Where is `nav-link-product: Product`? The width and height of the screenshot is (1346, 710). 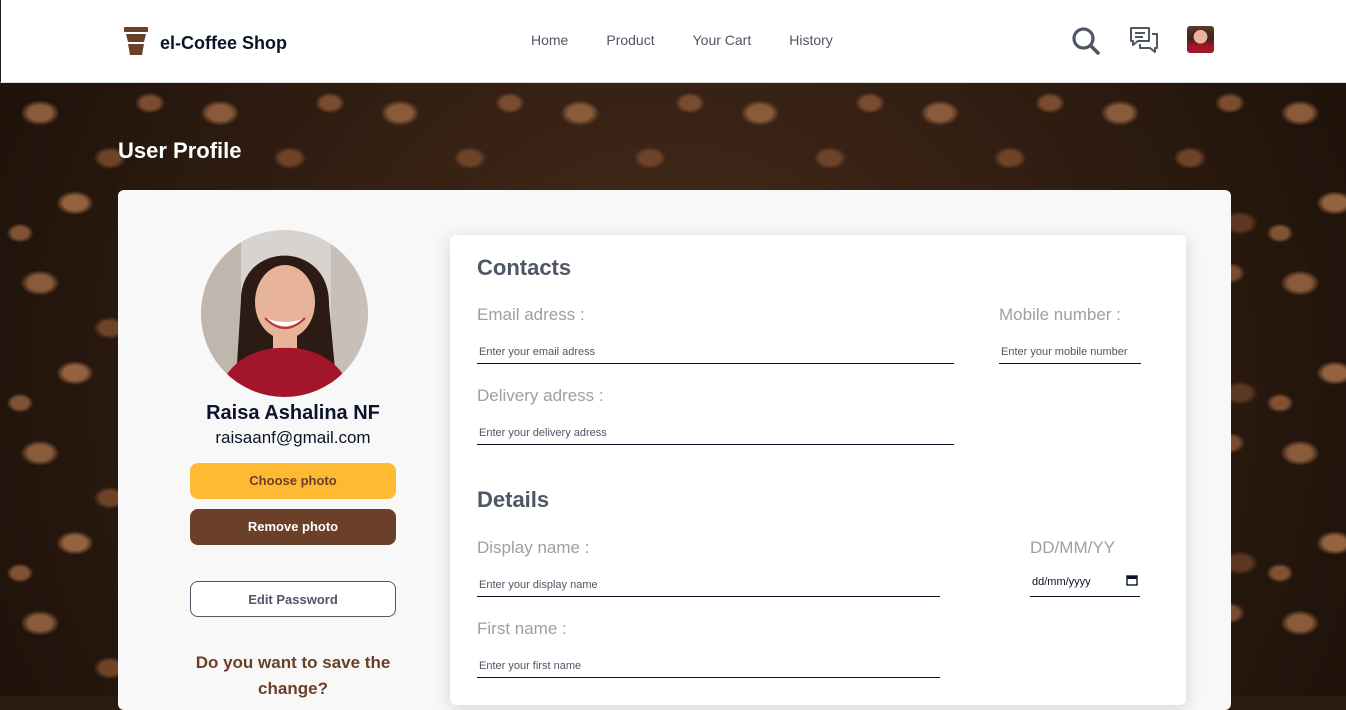 nav-link-product: Product is located at coordinates (630, 40).